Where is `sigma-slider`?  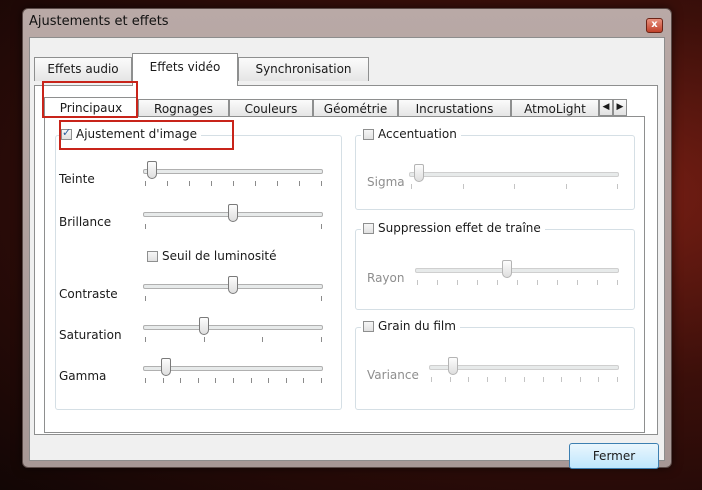
sigma-slider is located at coordinates (514, 179).